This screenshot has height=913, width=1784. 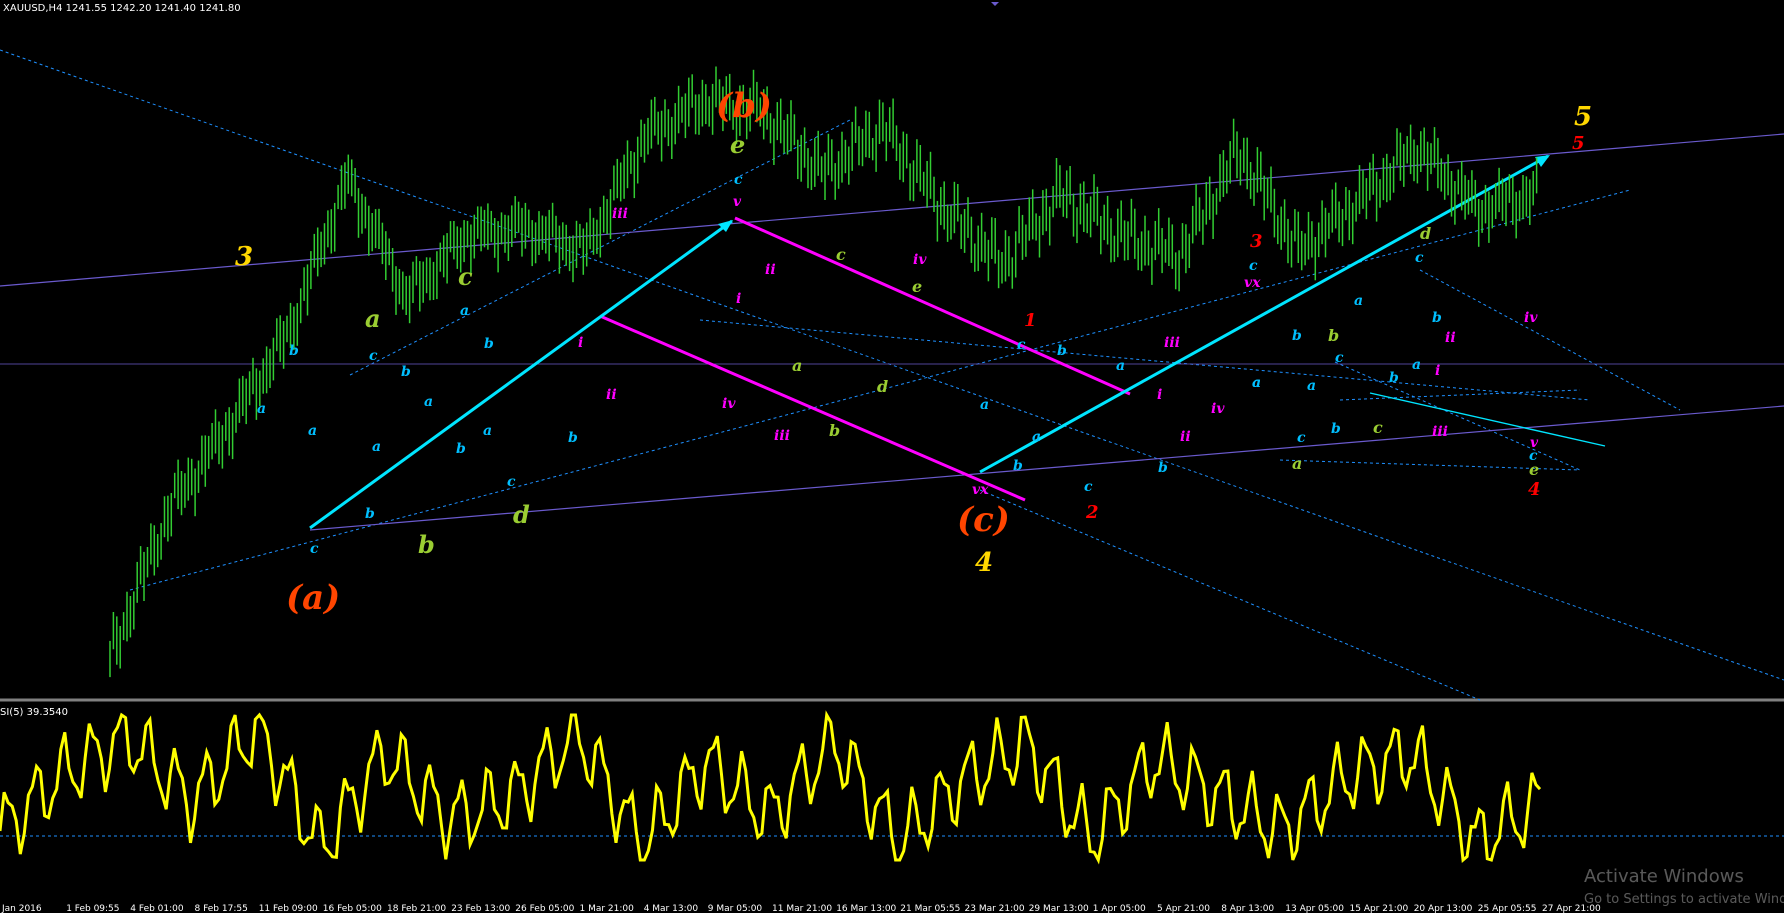 I want to click on wave-label-b-right: b, so click(x=1333, y=335).